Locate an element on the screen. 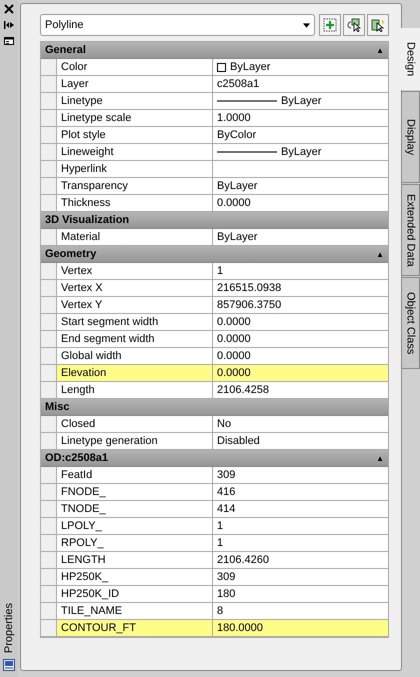 The width and height of the screenshot is (420, 677). property-name: Vertex is located at coordinates (135, 271).